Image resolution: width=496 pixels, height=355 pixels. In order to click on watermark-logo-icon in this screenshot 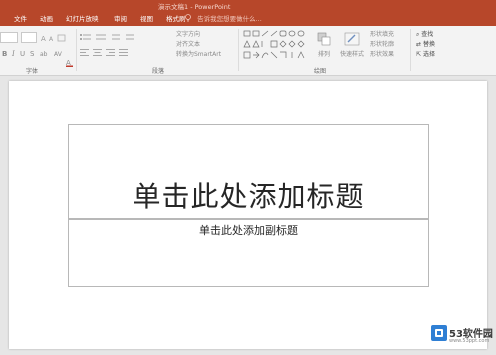, I will do `click(439, 333)`.